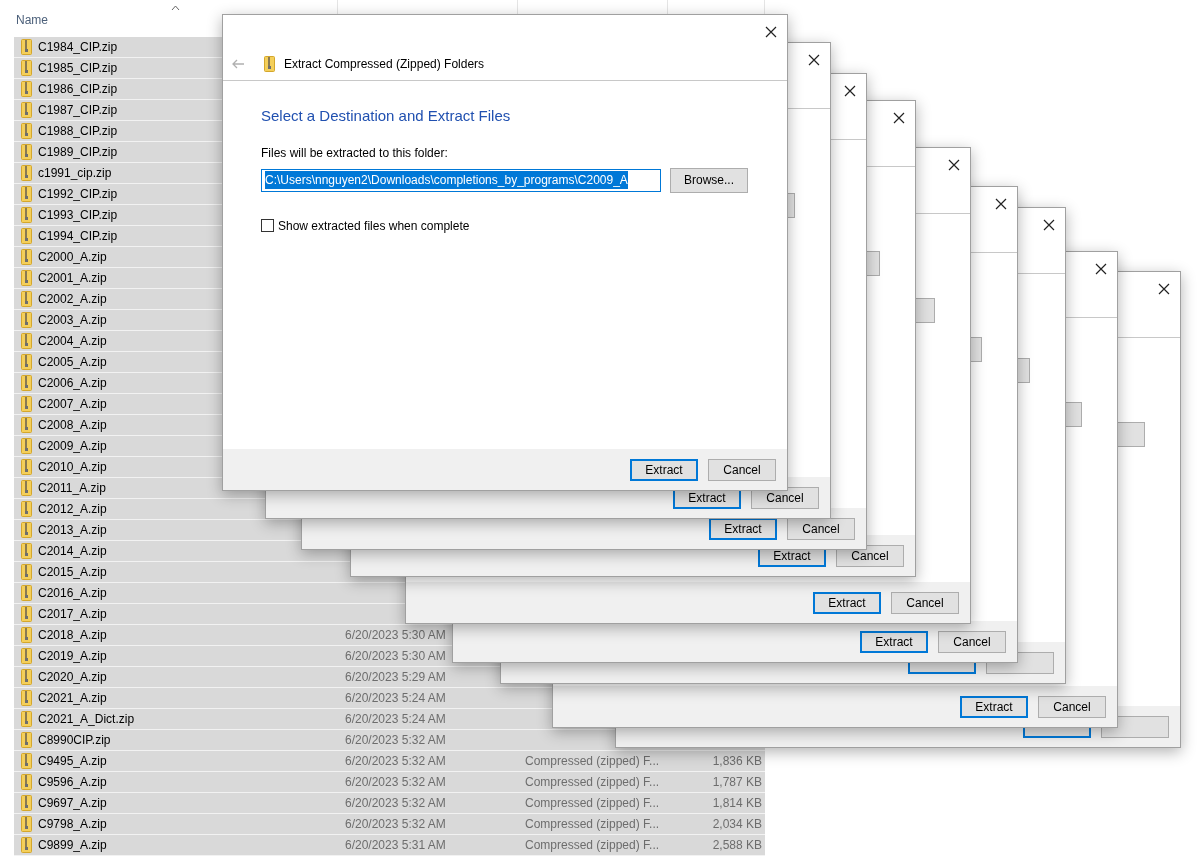 The image size is (1201, 861). Describe the element at coordinates (72, 425) in the screenshot. I see `file-name: C2008_A.zip` at that location.